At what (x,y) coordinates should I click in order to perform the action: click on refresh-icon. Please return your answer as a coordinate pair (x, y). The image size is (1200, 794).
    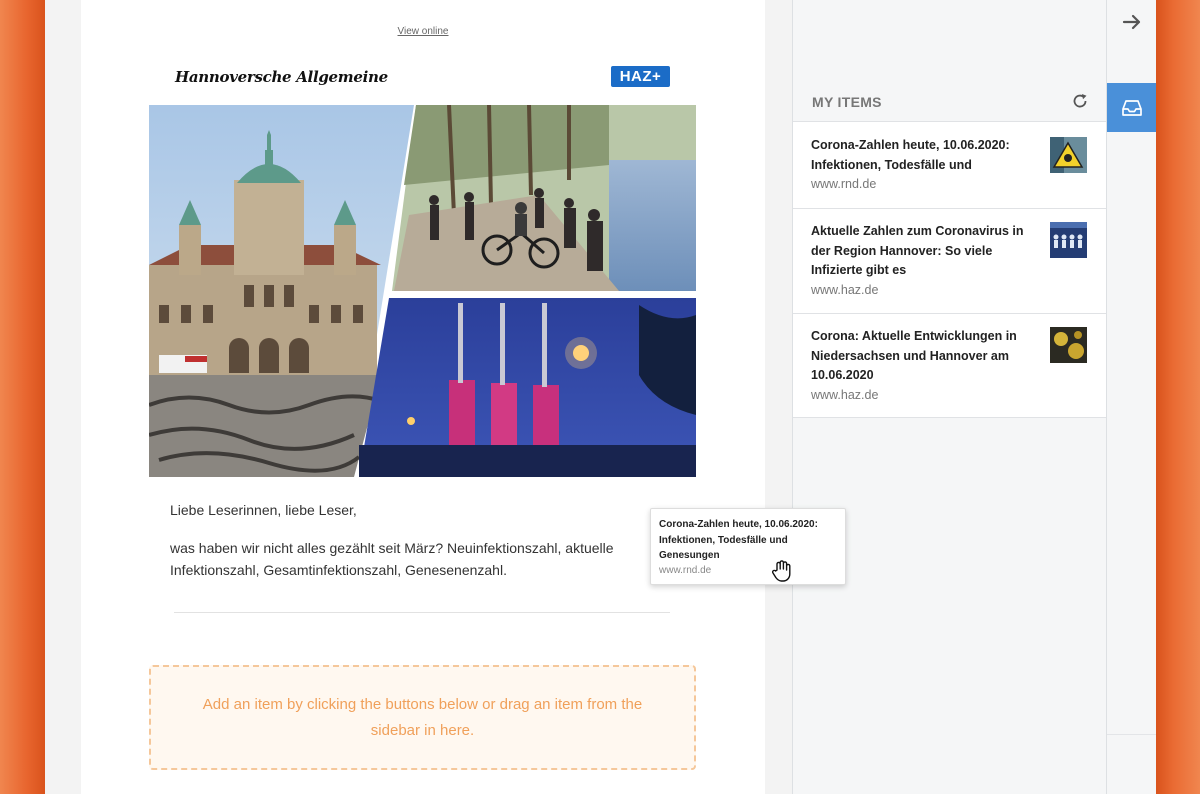
    Looking at the image, I should click on (1080, 101).